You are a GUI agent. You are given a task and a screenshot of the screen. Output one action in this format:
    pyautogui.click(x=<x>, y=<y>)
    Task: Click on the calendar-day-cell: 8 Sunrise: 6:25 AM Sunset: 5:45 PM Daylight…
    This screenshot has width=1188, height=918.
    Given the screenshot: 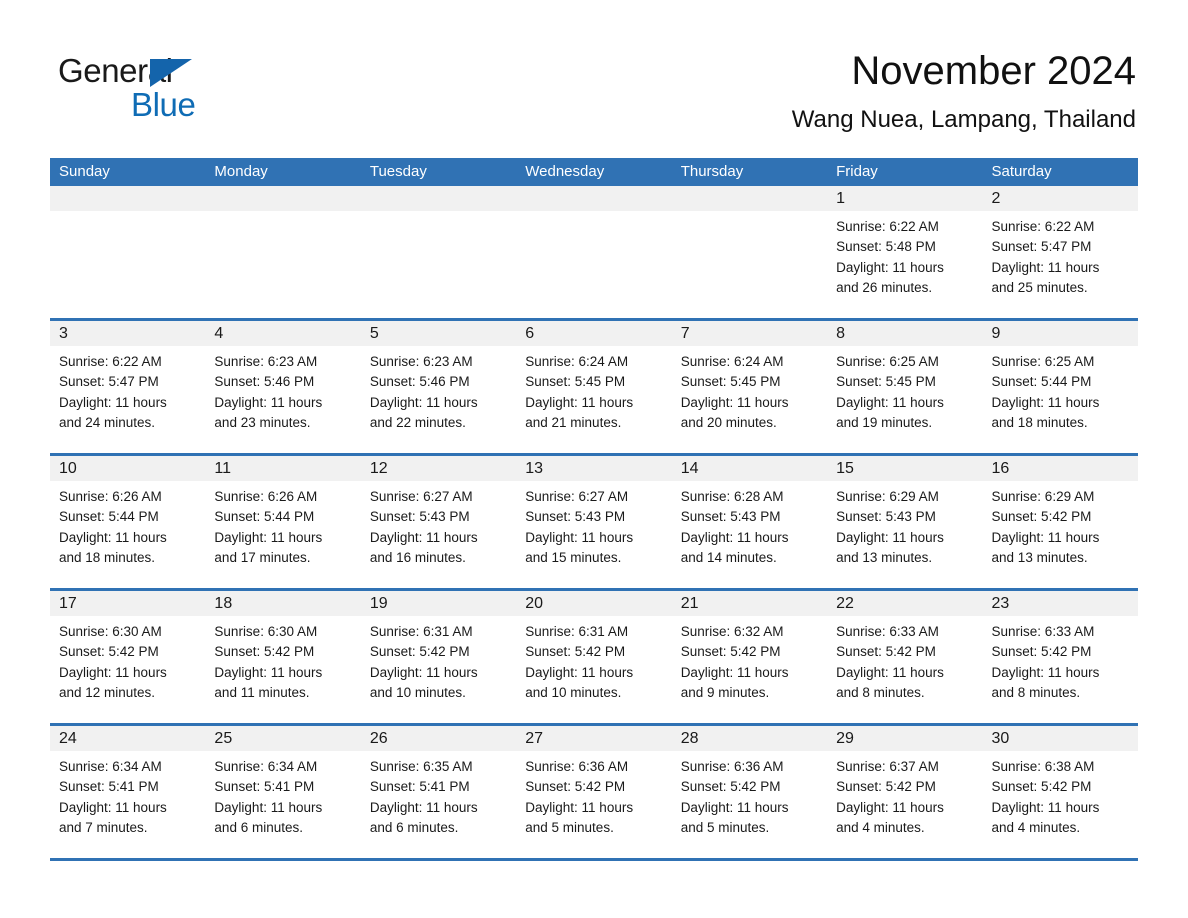 What is the action you would take?
    pyautogui.click(x=905, y=387)
    